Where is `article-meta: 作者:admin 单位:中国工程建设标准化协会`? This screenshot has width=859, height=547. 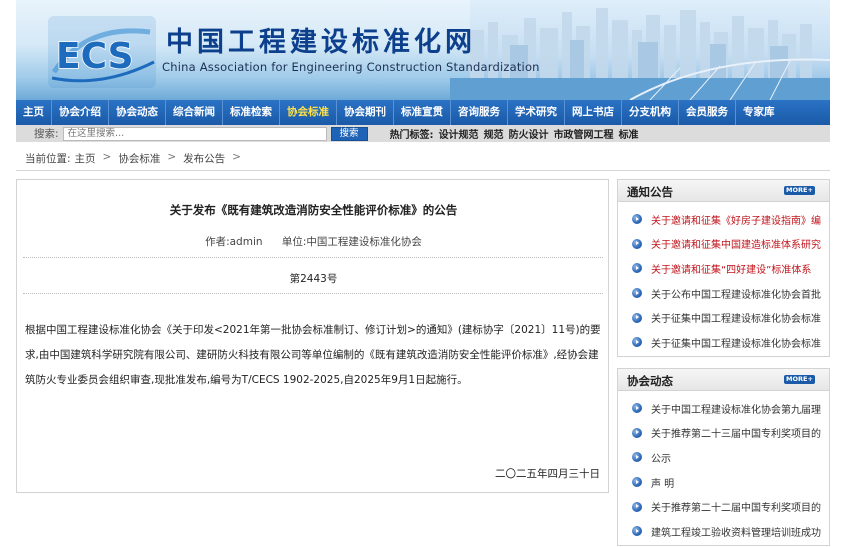 article-meta: 作者:admin 单位:中国工程建设标准化协会 is located at coordinates (313, 241).